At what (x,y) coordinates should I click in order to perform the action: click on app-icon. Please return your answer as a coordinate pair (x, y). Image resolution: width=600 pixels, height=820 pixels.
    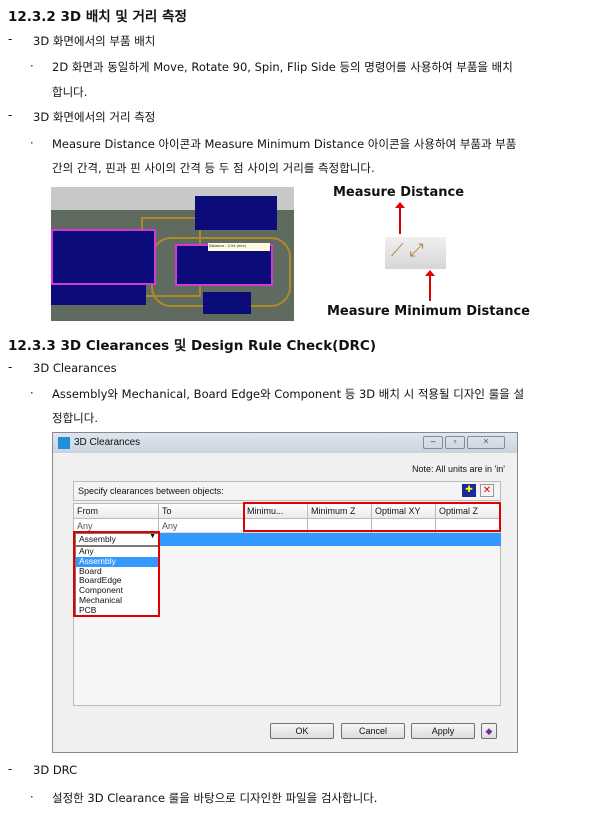
    Looking at the image, I should click on (64, 443).